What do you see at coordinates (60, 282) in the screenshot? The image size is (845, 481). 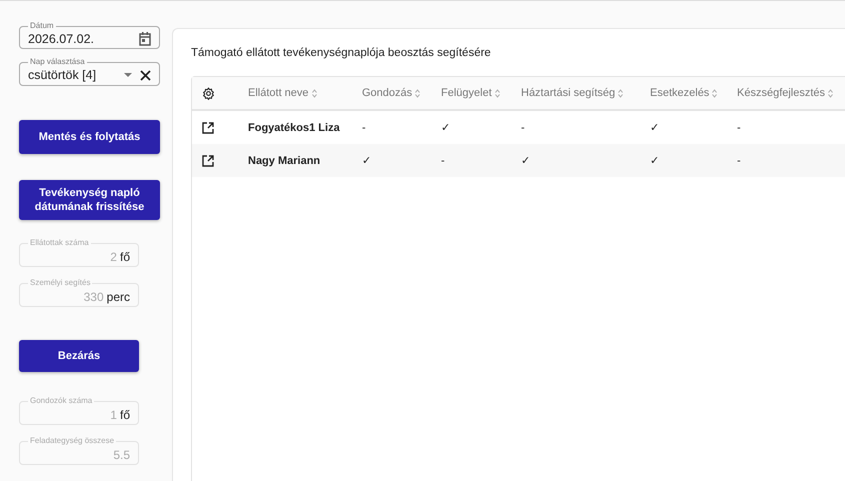 I see `field-label: Személyi segítés` at bounding box center [60, 282].